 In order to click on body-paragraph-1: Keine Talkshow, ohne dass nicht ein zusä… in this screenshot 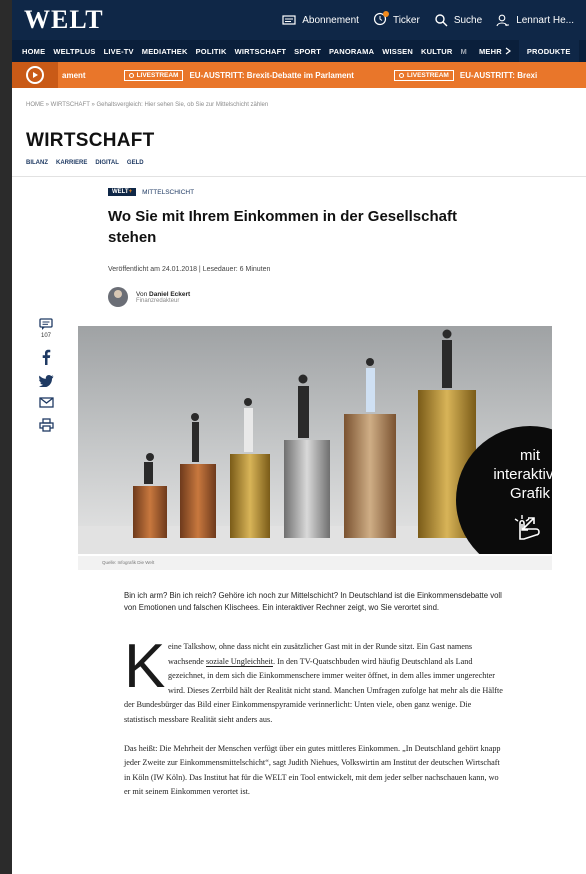, I will do `click(314, 680)`.